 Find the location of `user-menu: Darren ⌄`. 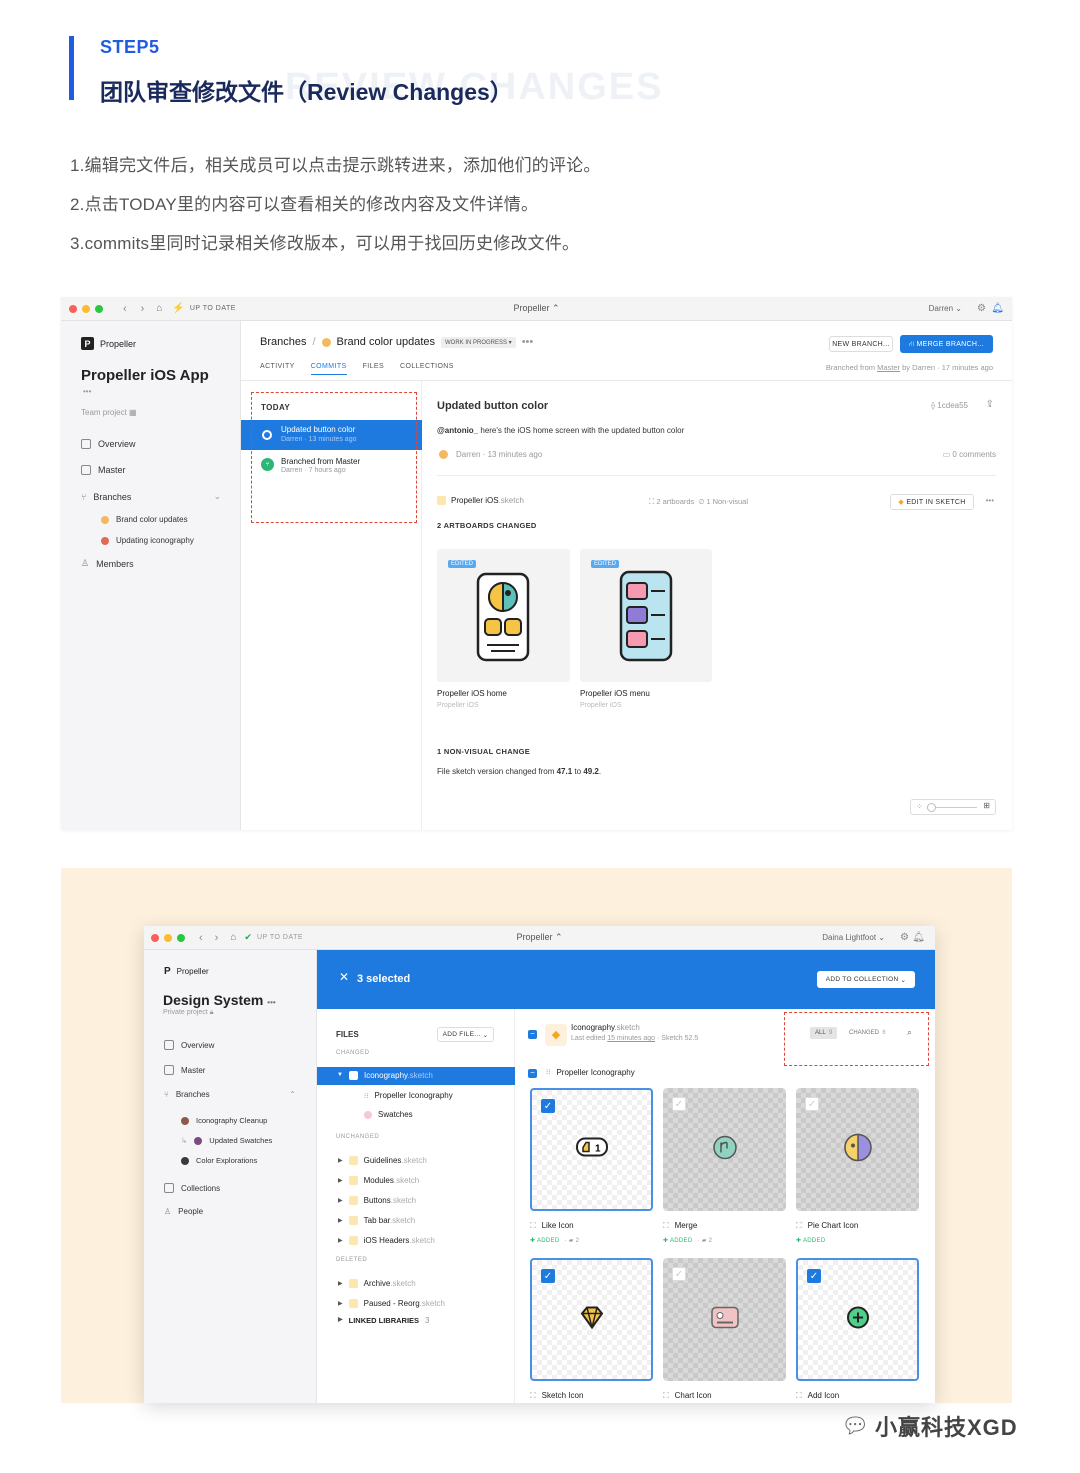

user-menu: Darren ⌄ is located at coordinates (945, 308).